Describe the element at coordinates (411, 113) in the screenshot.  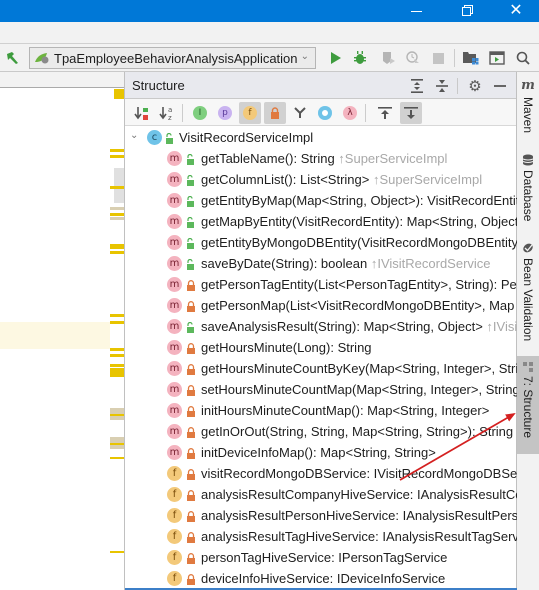
I see `autoscroll-from-source-button` at that location.